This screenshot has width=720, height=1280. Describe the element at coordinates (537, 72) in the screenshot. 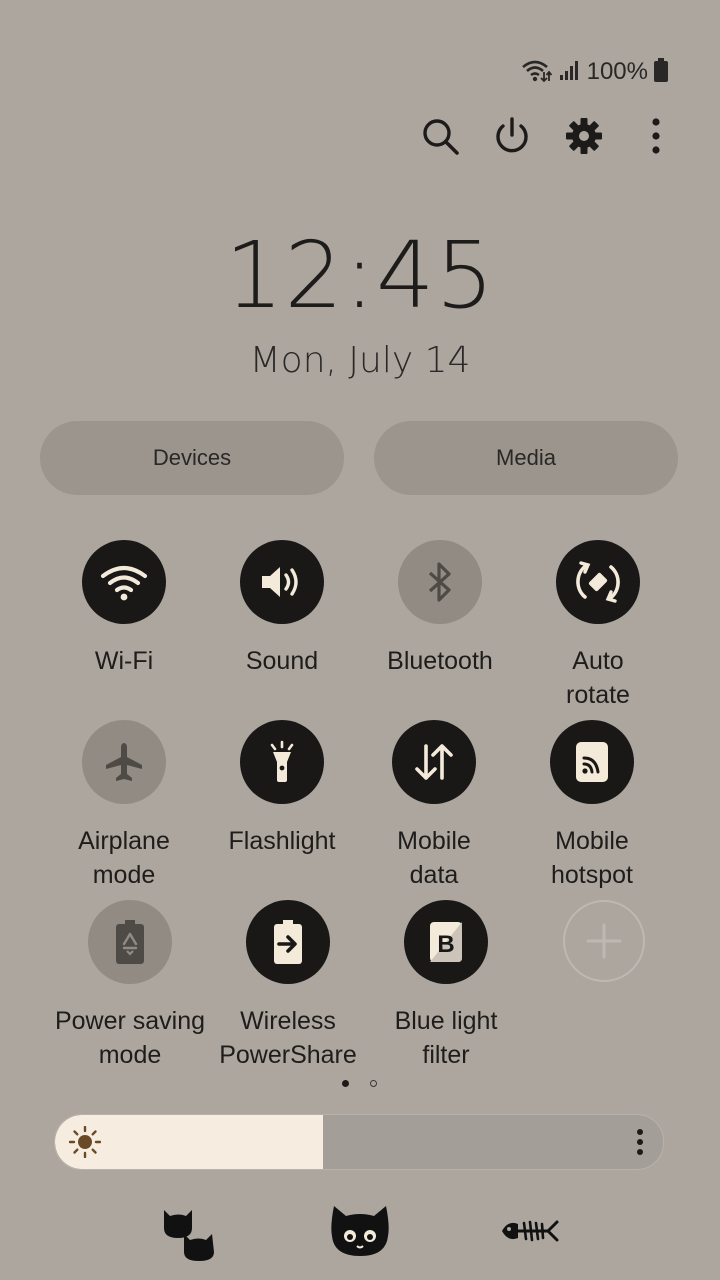

I see `wifi-calling-icon` at that location.